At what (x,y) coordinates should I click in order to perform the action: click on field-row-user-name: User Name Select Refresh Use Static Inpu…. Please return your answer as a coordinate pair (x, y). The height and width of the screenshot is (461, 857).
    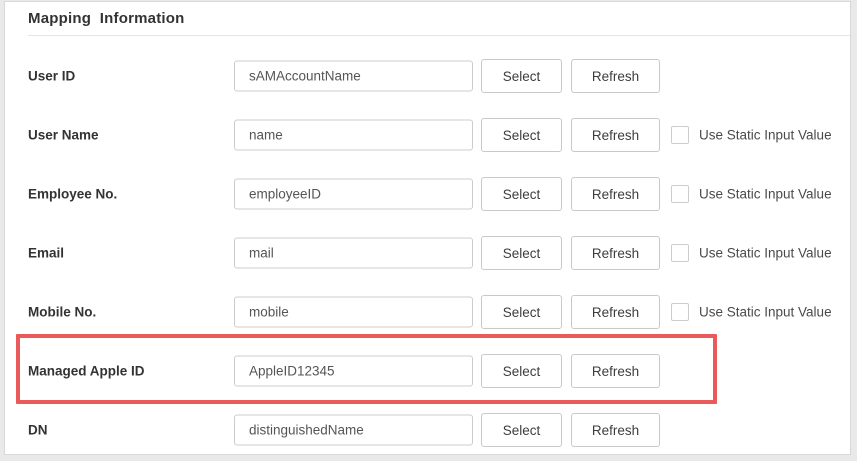
    Looking at the image, I should click on (427, 135).